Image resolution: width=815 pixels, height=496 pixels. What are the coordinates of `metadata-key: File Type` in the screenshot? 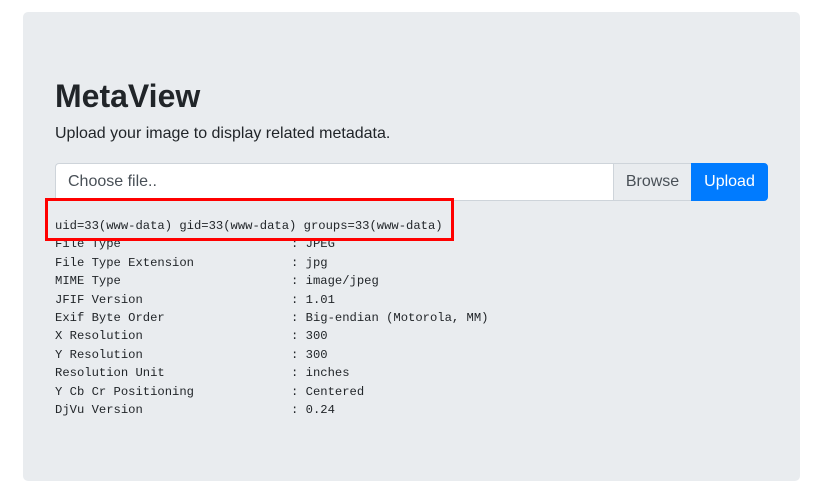 It's located at (88, 244).